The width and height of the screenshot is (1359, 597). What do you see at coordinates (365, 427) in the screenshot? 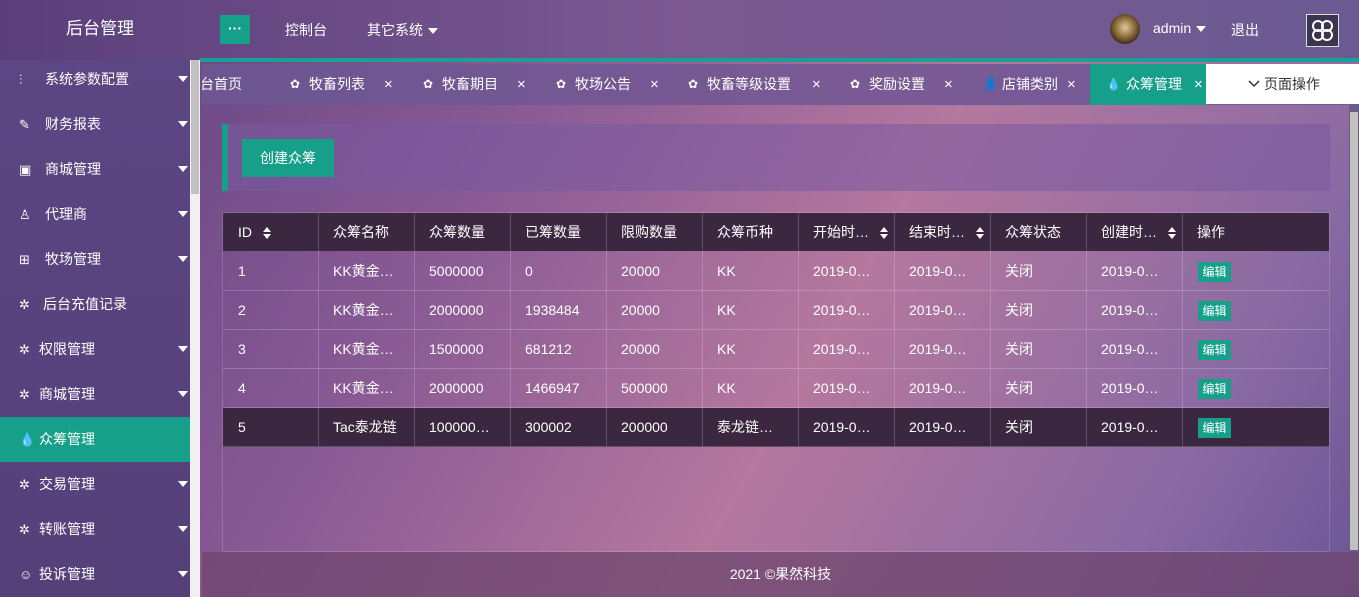
I see `table-cell: Tac泰龙链` at bounding box center [365, 427].